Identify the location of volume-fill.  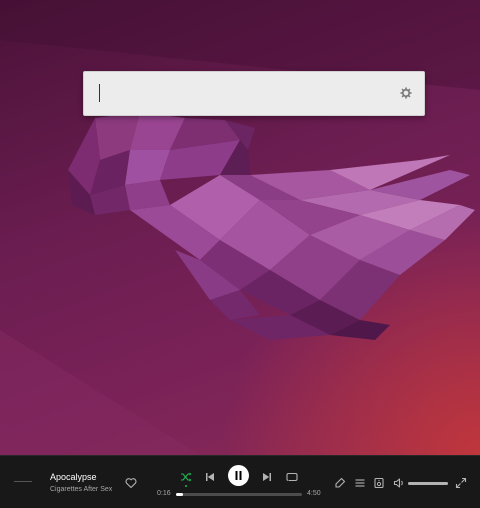
(428, 483).